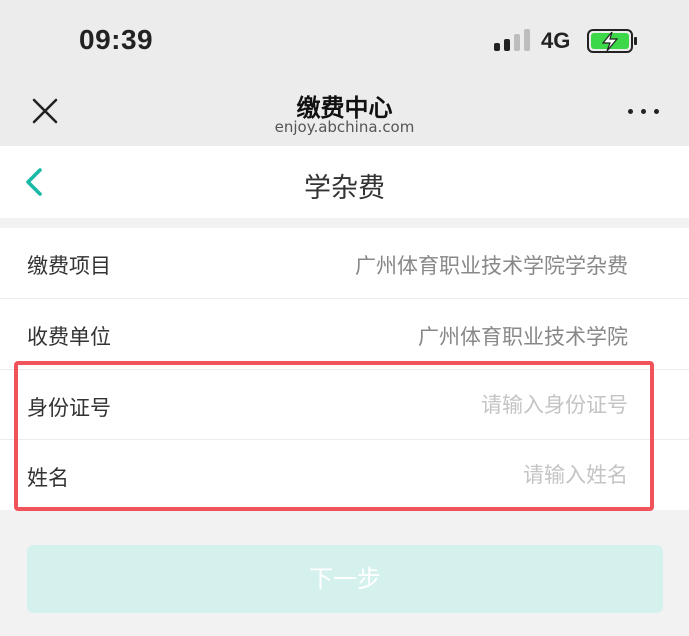 The image size is (689, 636). I want to click on name-label: 姓名, so click(48, 478).